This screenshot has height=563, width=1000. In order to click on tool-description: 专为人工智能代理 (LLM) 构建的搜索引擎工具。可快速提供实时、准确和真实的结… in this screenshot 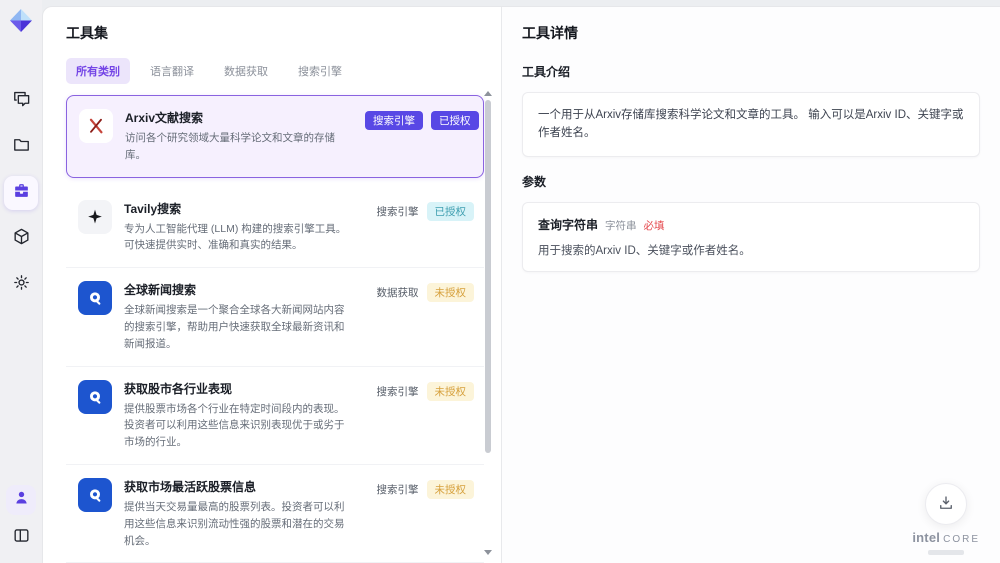, I will do `click(235, 237)`.